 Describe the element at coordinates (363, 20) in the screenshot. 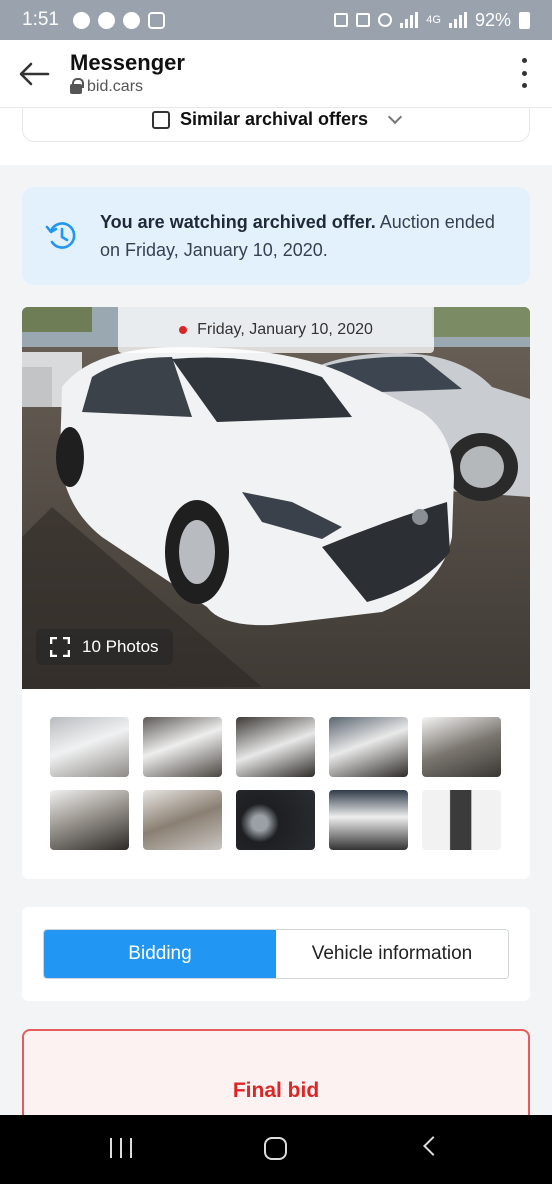

I see `nfc-icon` at that location.